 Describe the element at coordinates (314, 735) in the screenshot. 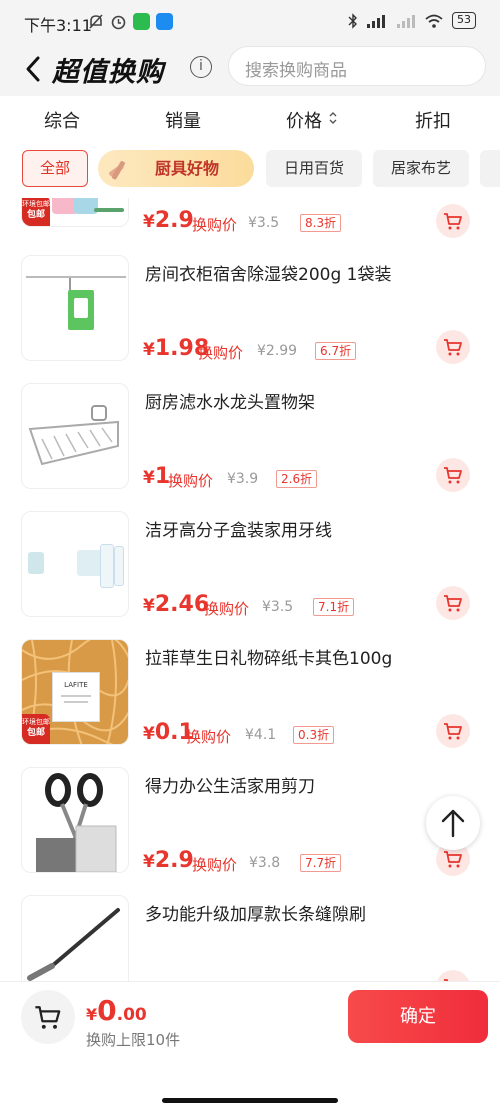

I see `discount-badge: 0.3折` at that location.